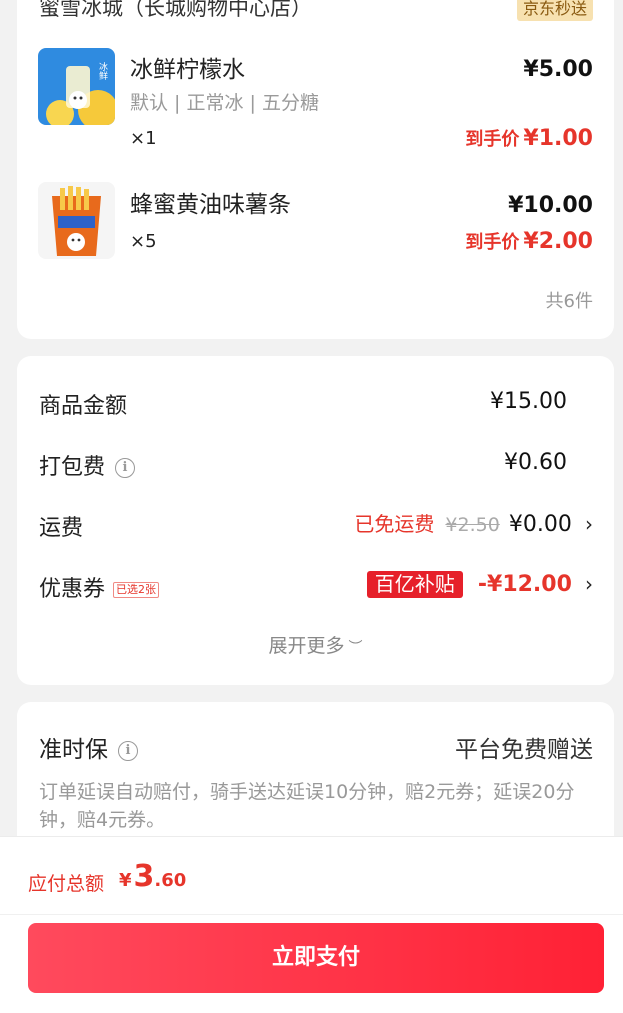 The image size is (623, 1013). Describe the element at coordinates (66, 884) in the screenshot. I see `total-label: 应付总额` at that location.